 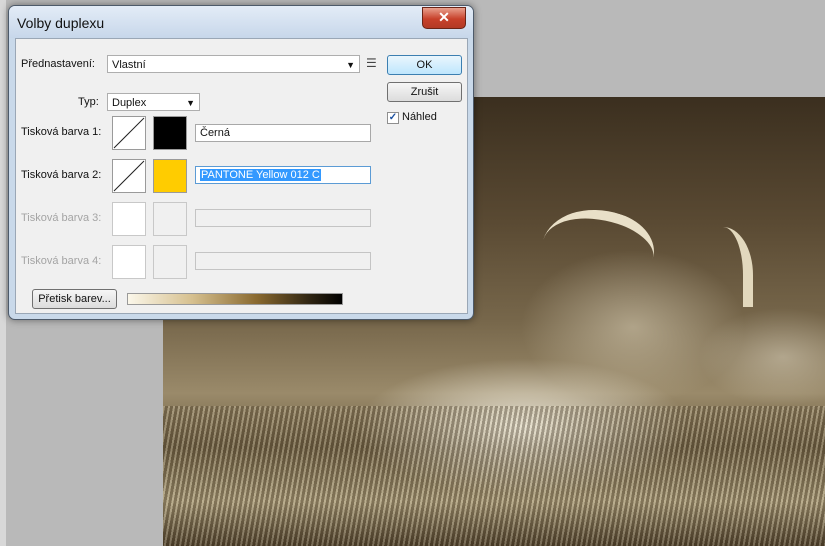 I want to click on ink-3-curve, so click(x=129, y=219).